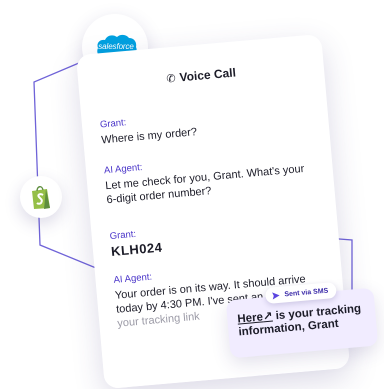  Describe the element at coordinates (250, 318) in the screenshot. I see `tracking-link-text: Here` at that location.